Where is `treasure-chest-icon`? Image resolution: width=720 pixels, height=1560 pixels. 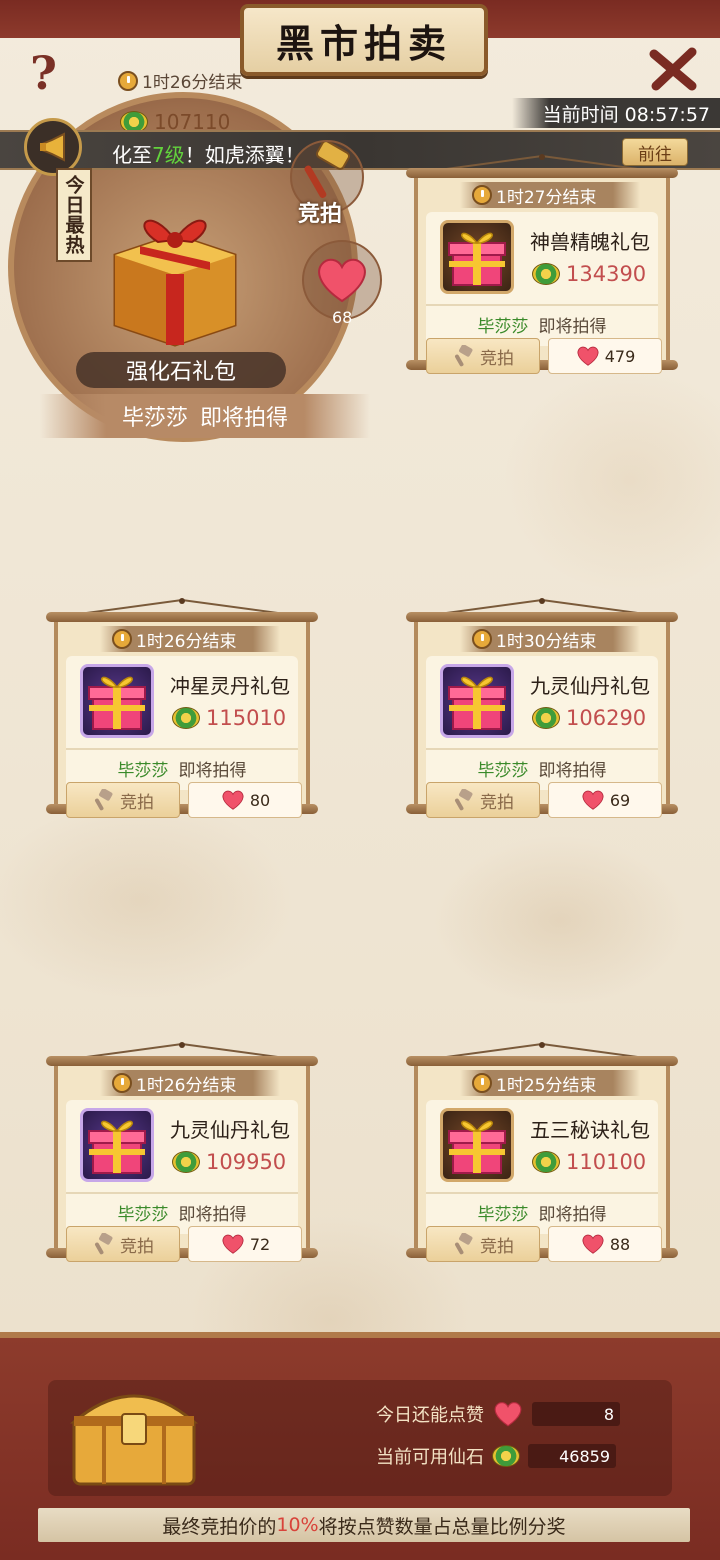 treasure-chest-icon is located at coordinates (134, 1430).